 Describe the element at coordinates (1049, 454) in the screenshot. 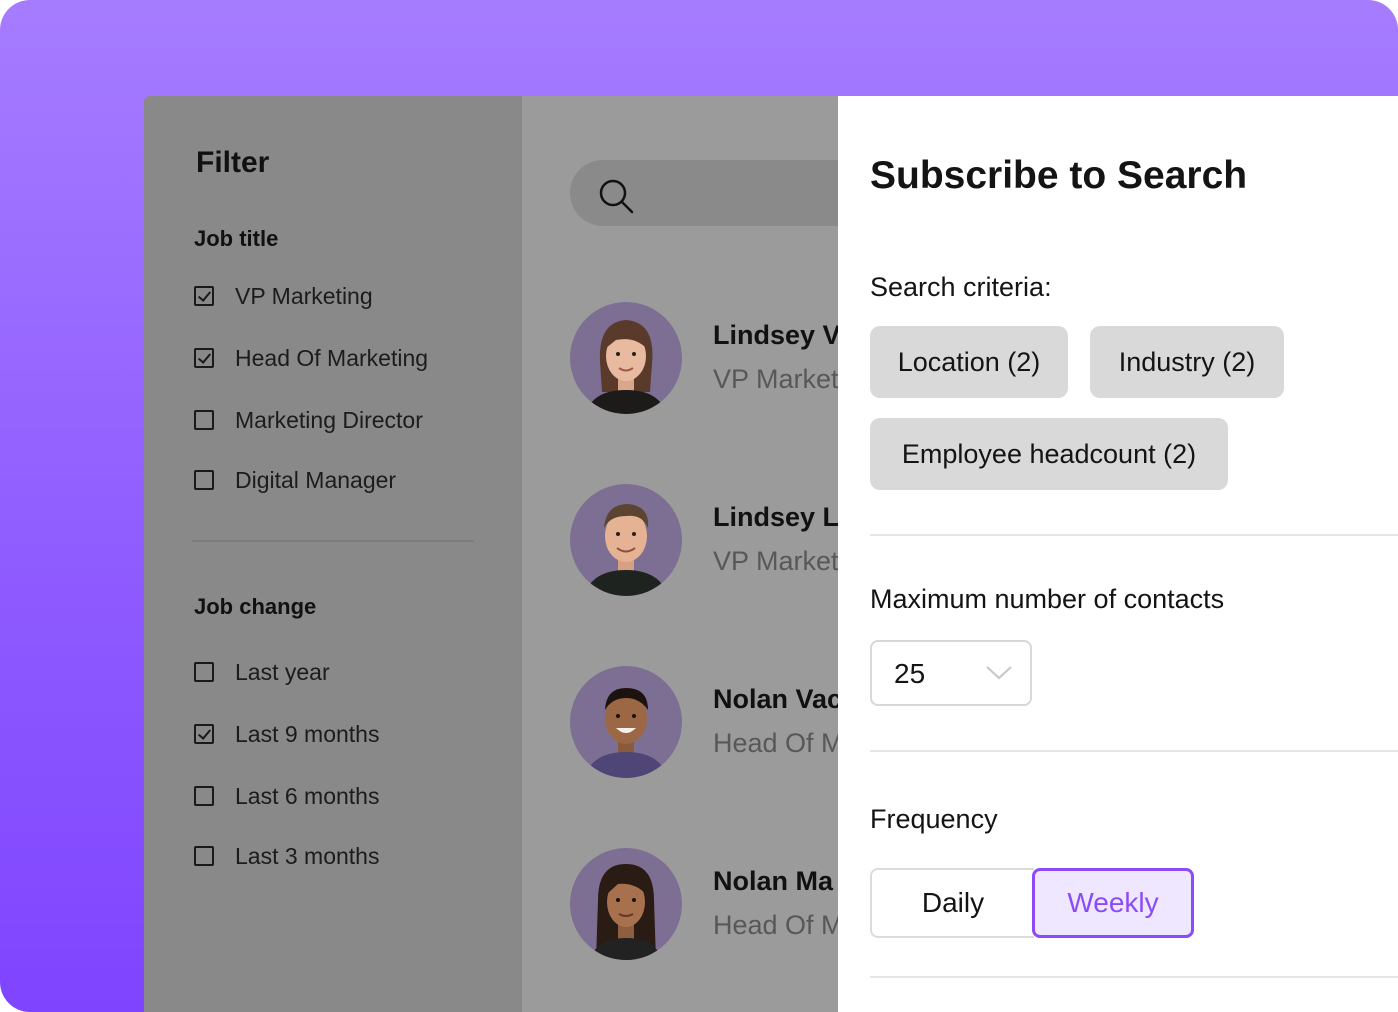

I see `chip-employee-headcount: Employee headcount (2)` at that location.